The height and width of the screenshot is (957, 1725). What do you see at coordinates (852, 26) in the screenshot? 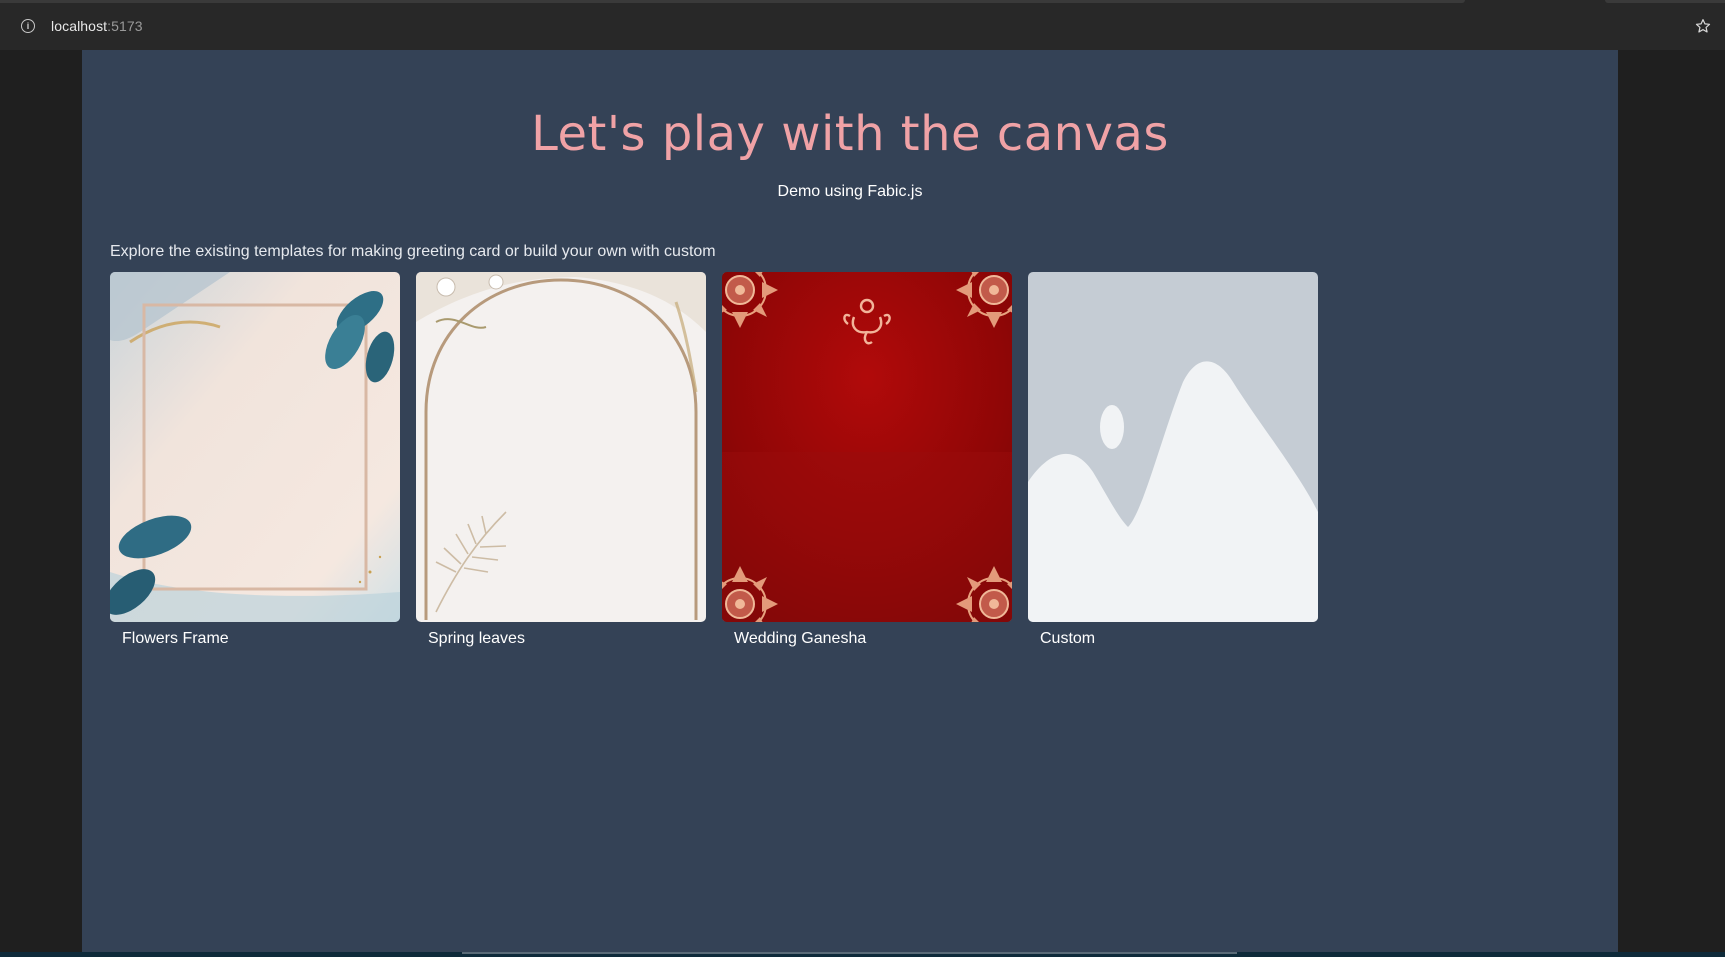
I see `address-bar: i localhost:5173` at bounding box center [852, 26].